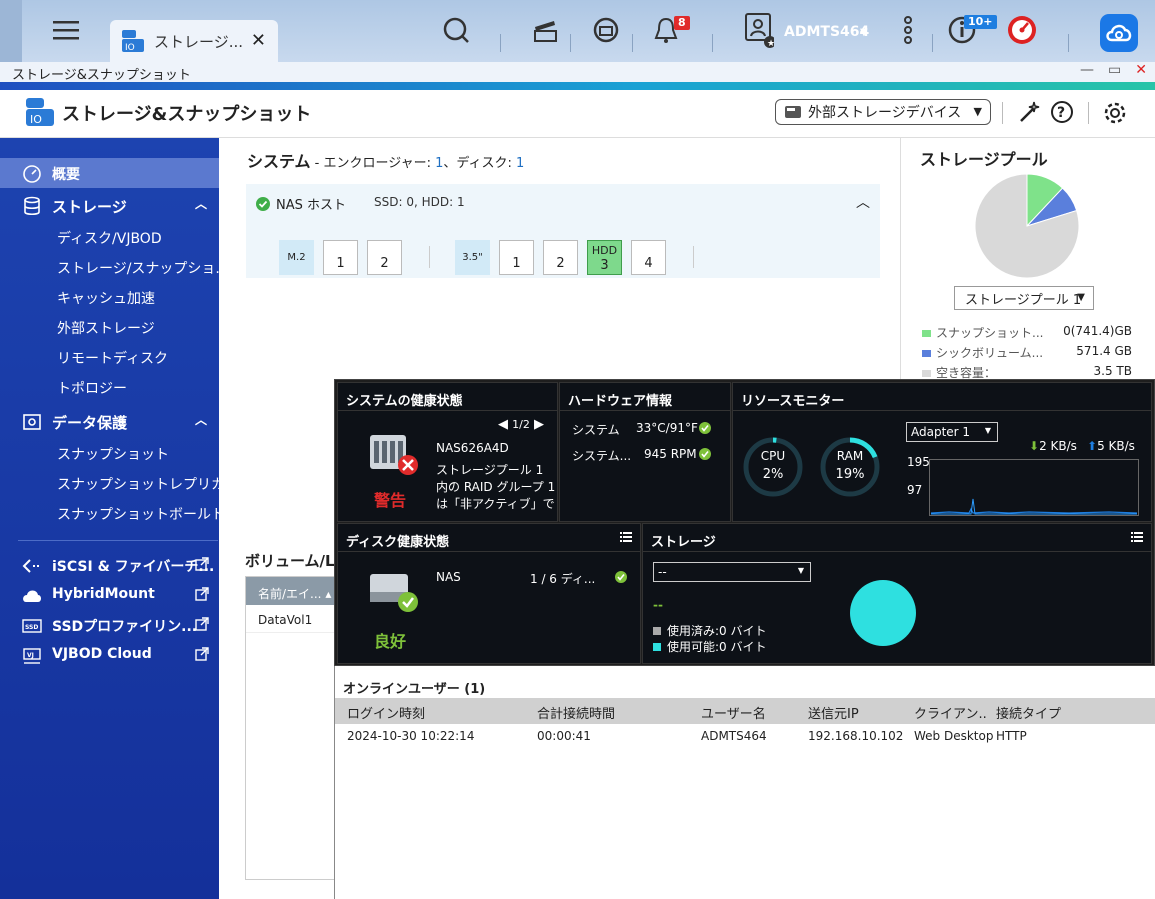 This screenshot has width=1155, height=899. What do you see at coordinates (394, 454) in the screenshot?
I see `nas-warning-icon` at bounding box center [394, 454].